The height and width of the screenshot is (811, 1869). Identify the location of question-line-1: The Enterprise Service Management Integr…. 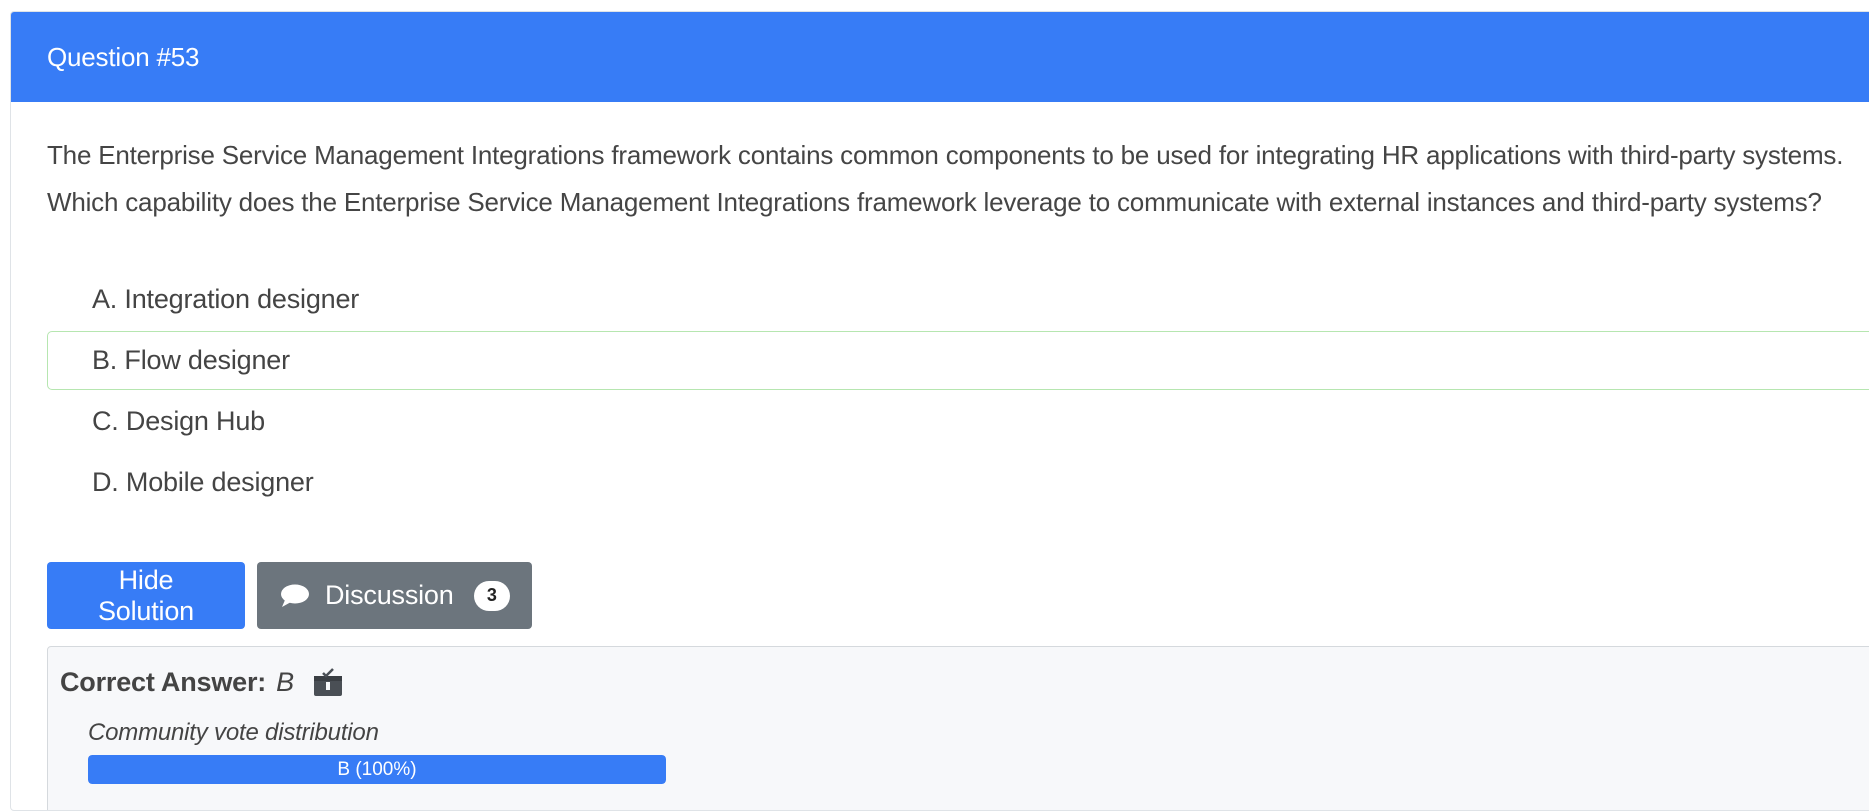
(945, 155).